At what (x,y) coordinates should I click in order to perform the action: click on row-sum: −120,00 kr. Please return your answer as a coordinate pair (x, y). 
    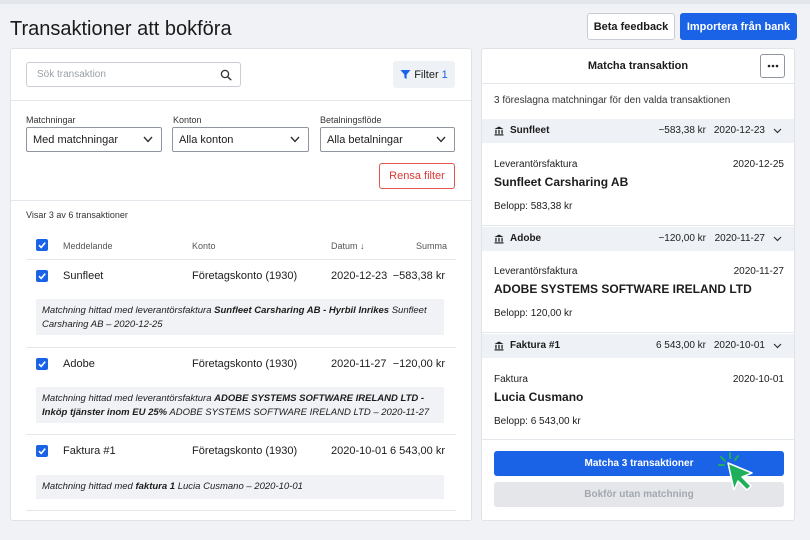
    Looking at the image, I should click on (418, 364).